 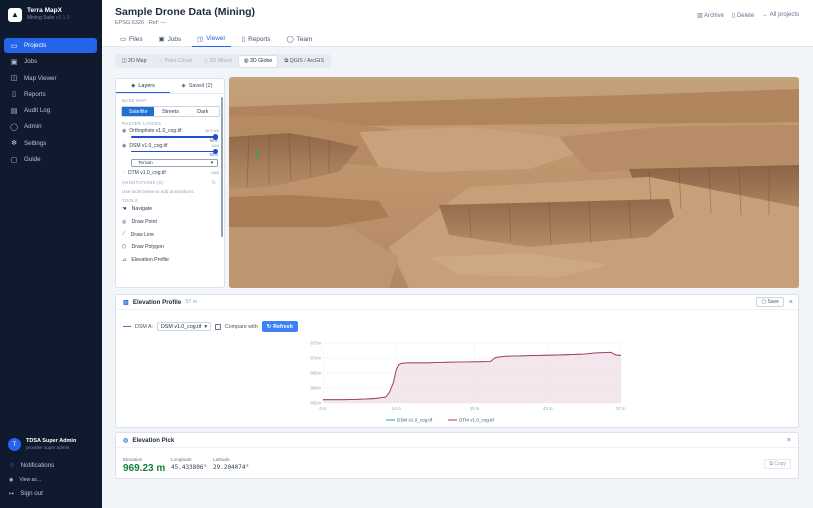 I want to click on save-button: ▢ Save, so click(x=770, y=302).